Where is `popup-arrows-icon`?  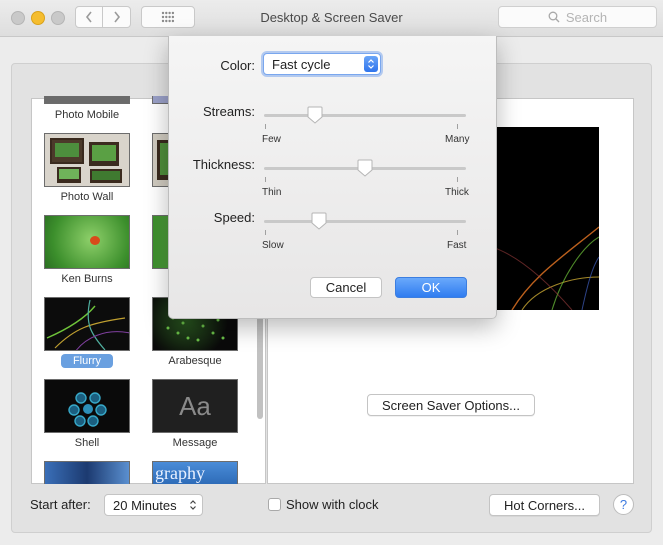
popup-arrows-icon is located at coordinates (371, 64).